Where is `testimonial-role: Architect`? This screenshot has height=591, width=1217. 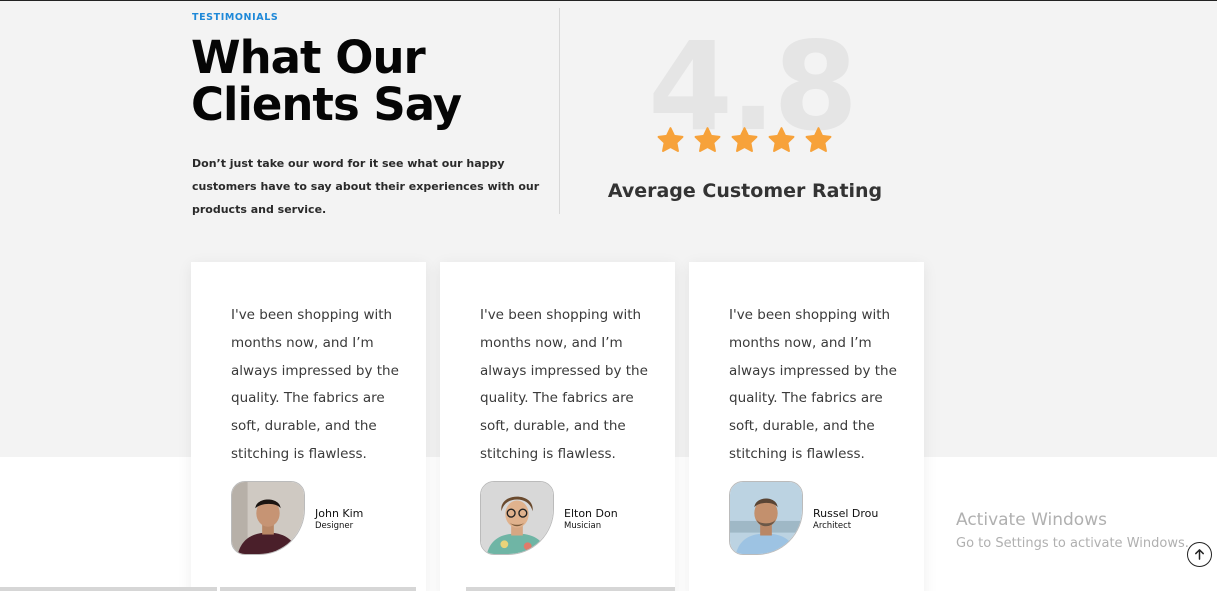 testimonial-role: Architect is located at coordinates (832, 526).